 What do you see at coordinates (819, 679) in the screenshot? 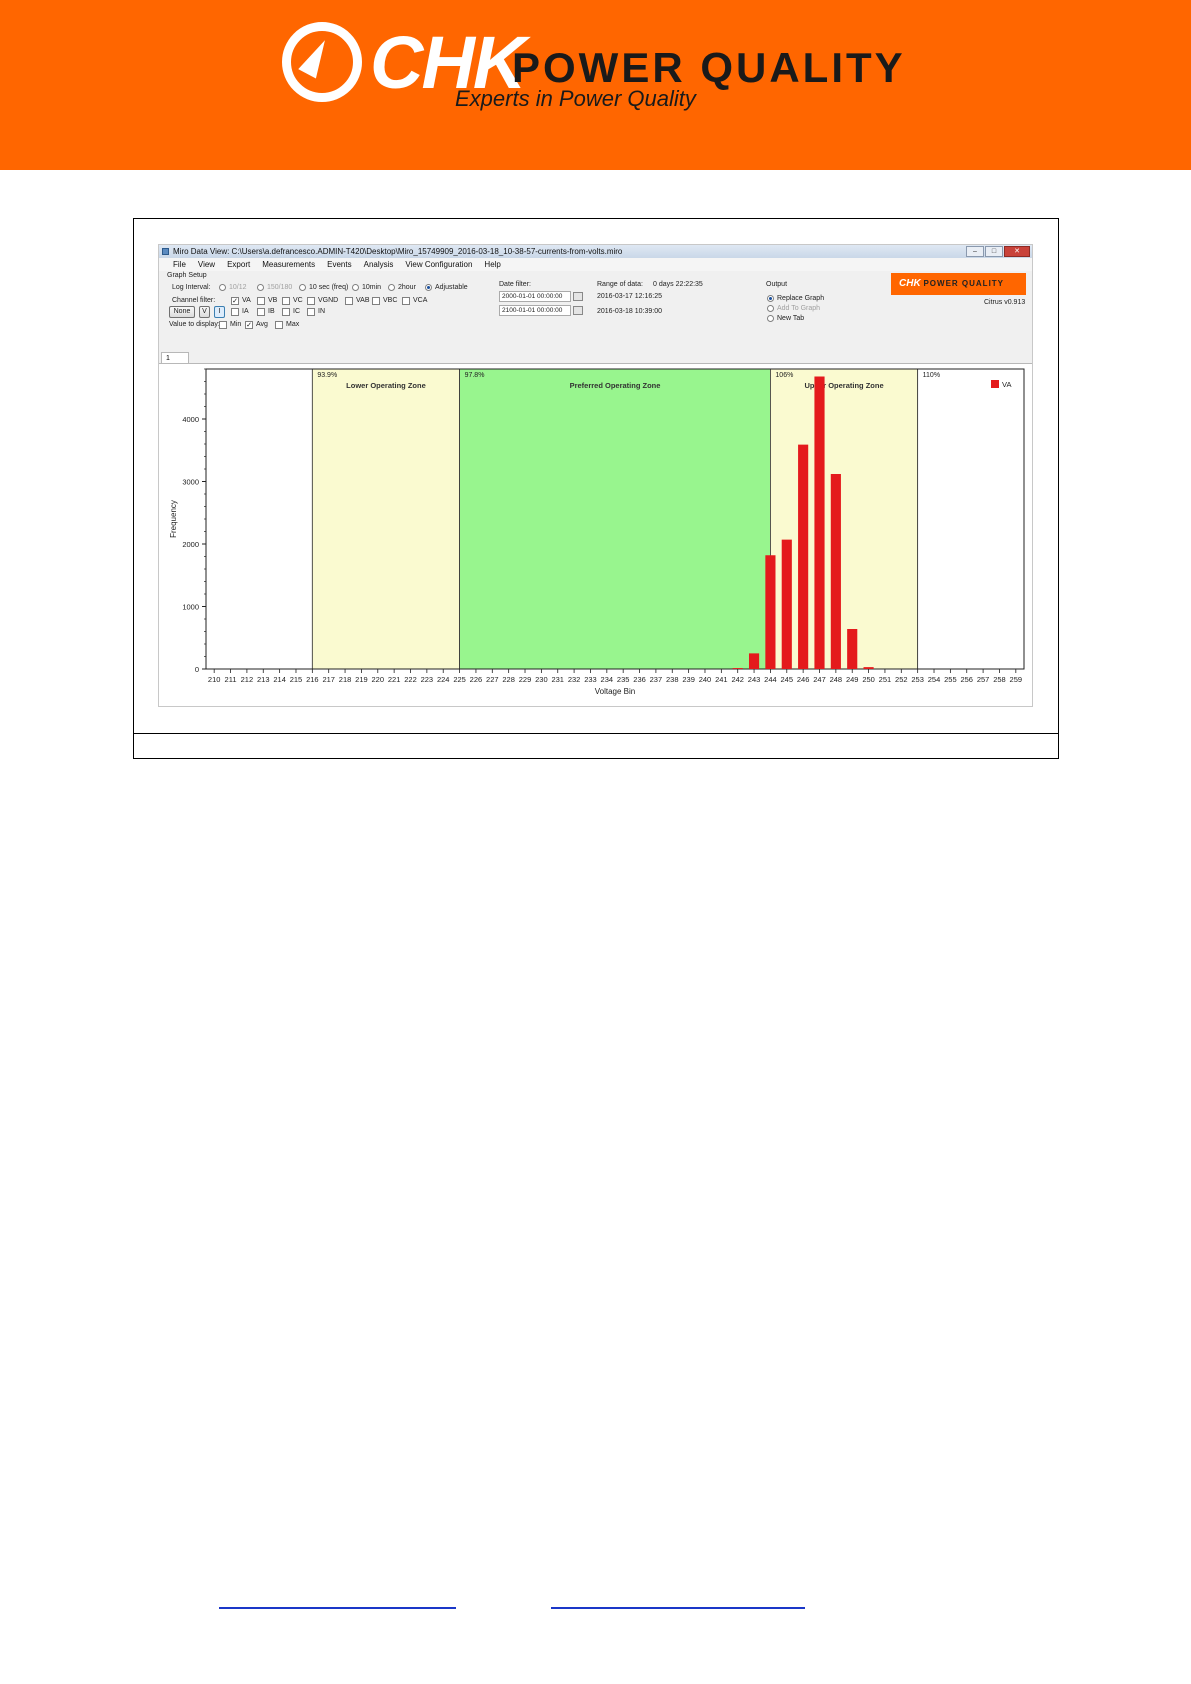
I see `x-tick-label: 247` at bounding box center [819, 679].